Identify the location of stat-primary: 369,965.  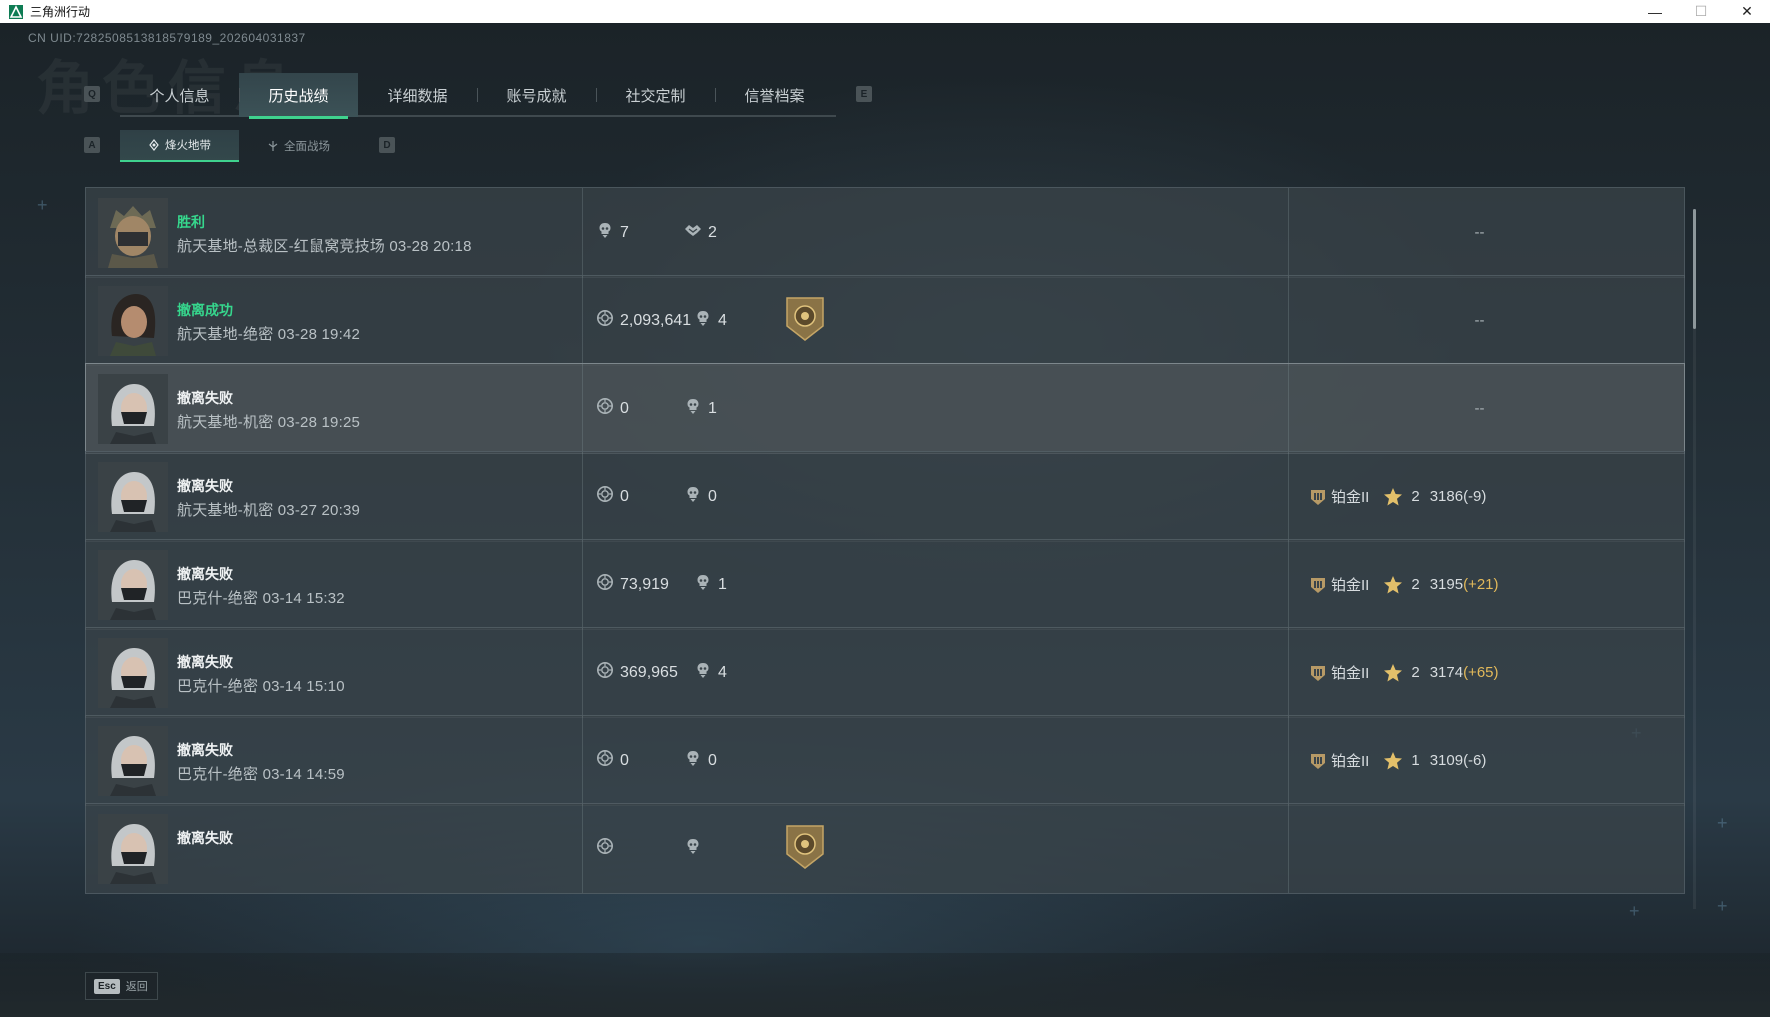
(637, 672).